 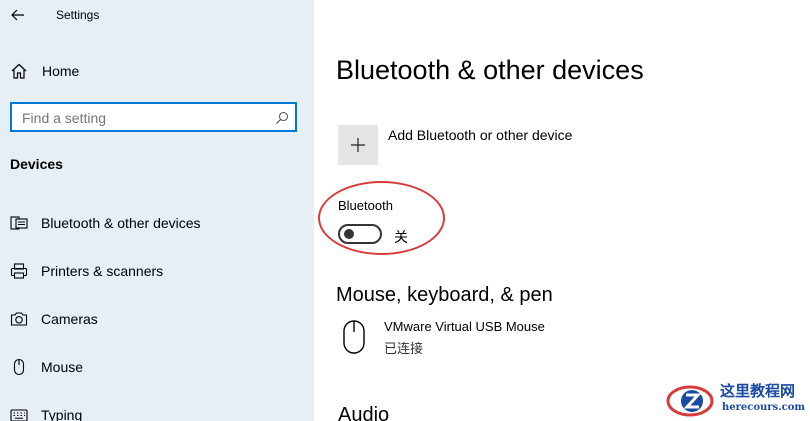 What do you see at coordinates (444, 295) in the screenshot?
I see `section-title-mouse-keyboard-pen: Mouse, keyboard, & pen` at bounding box center [444, 295].